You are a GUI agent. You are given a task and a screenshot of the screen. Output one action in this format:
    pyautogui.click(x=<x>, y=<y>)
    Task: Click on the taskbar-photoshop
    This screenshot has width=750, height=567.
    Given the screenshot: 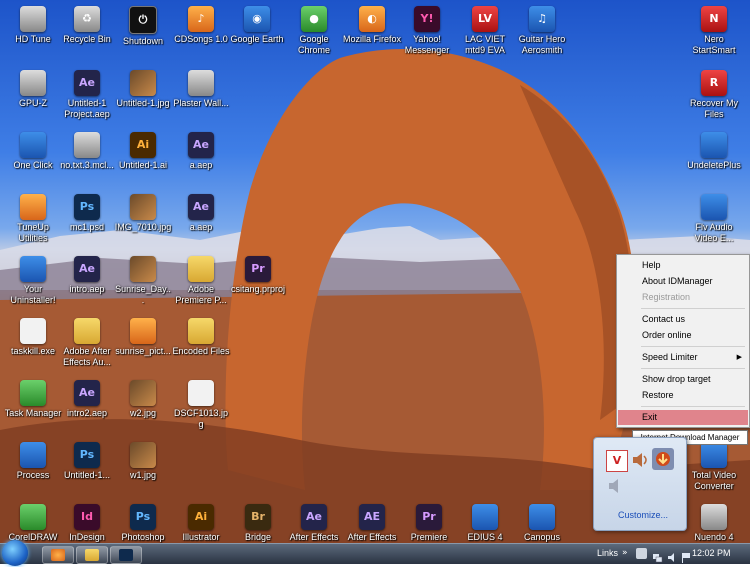 What is the action you would take?
    pyautogui.click(x=126, y=555)
    